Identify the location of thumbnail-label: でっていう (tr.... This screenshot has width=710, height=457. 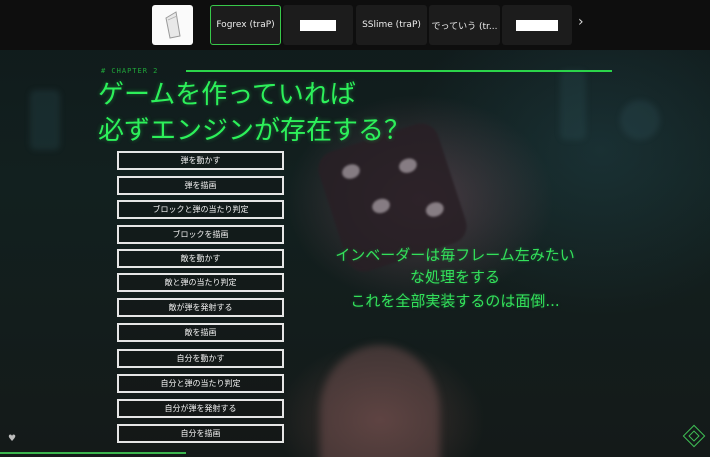
(464, 26).